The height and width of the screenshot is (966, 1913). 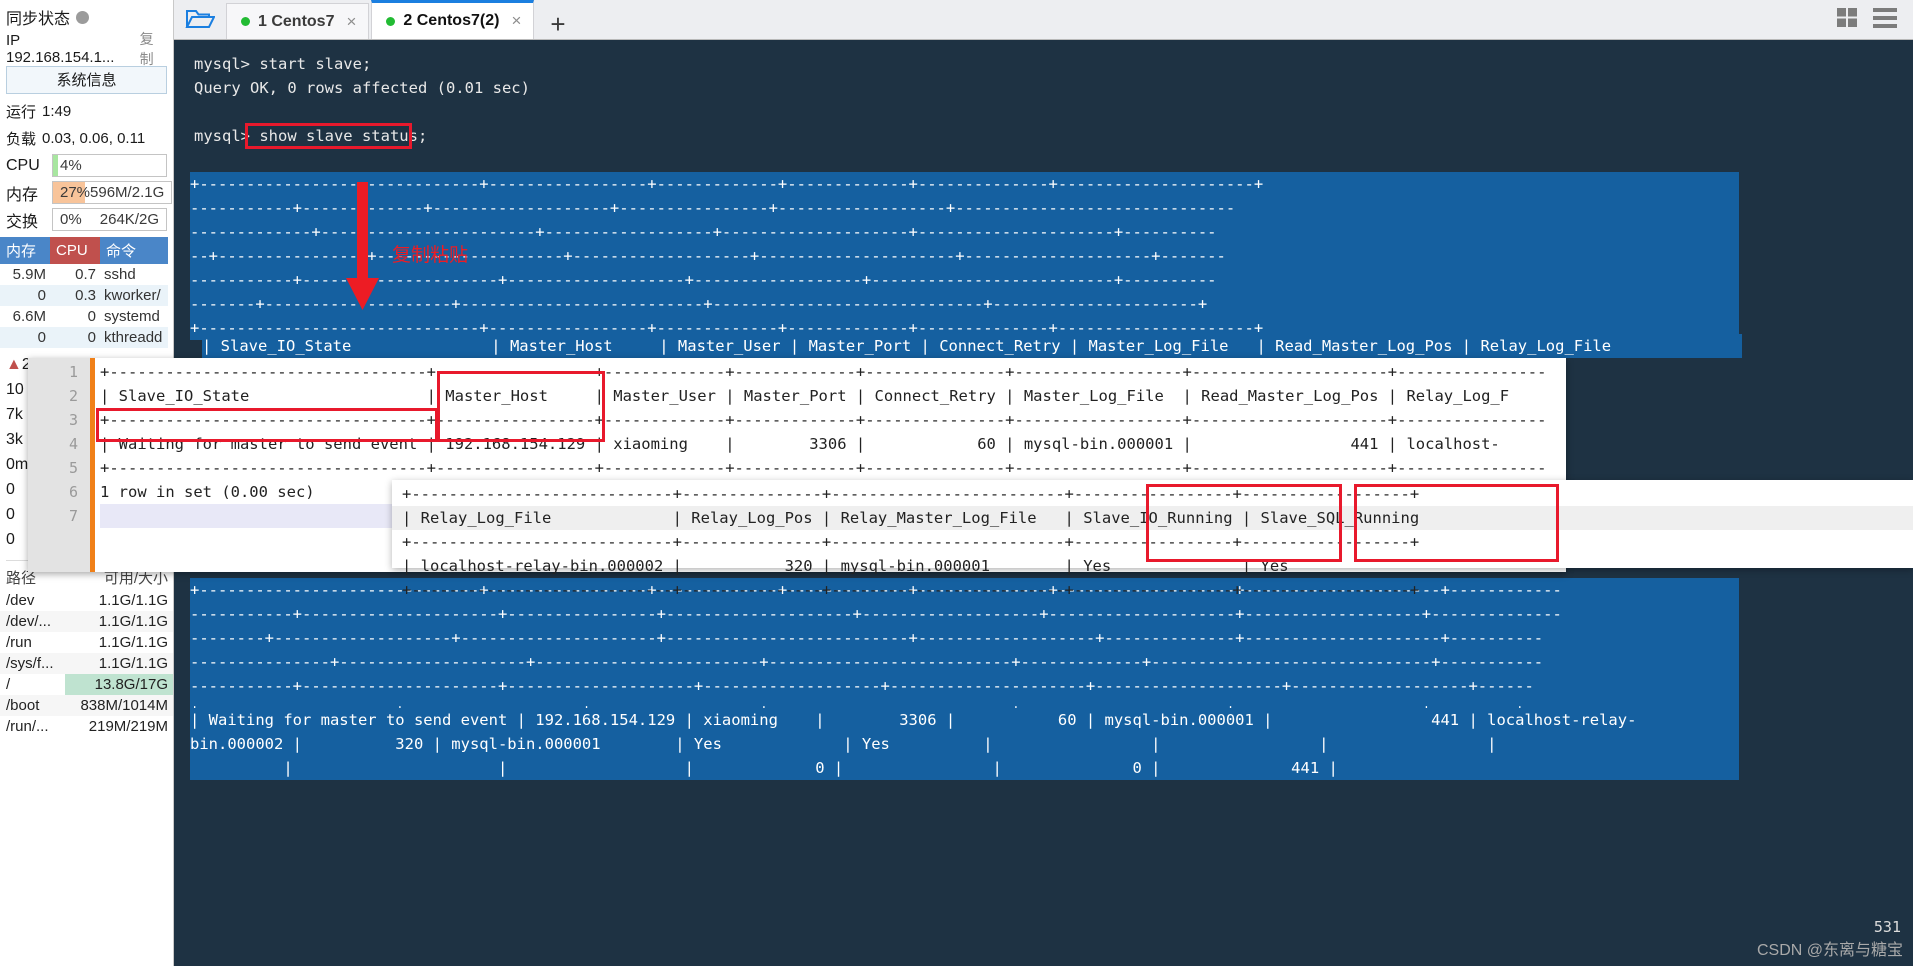 I want to click on tab-2: 2 Centos7(2) ×, so click(x=453, y=19).